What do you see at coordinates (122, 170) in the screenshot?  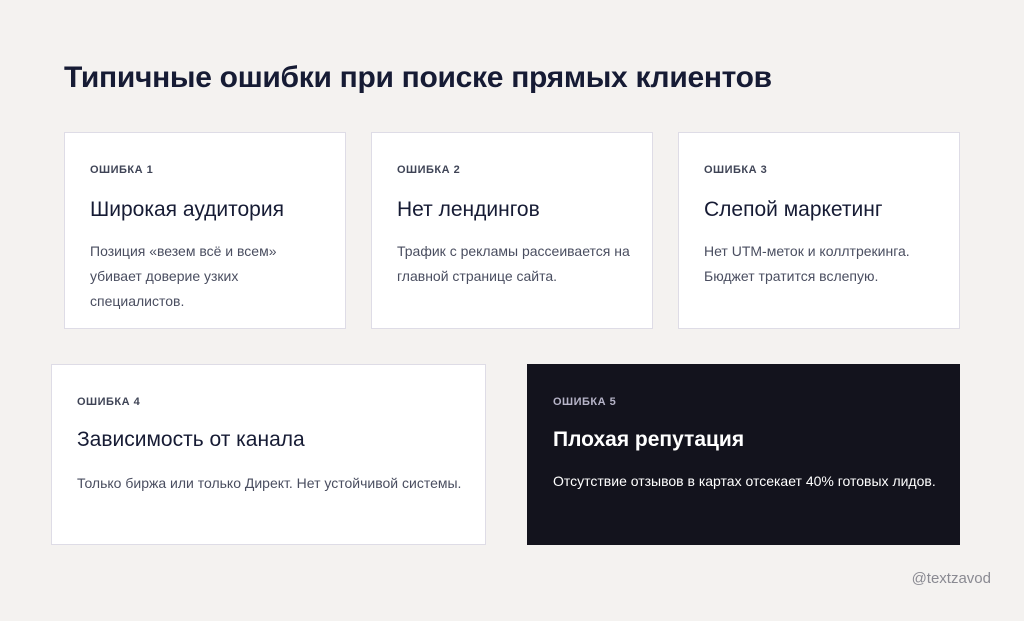 I see `card-label: ОШИБКА 1` at bounding box center [122, 170].